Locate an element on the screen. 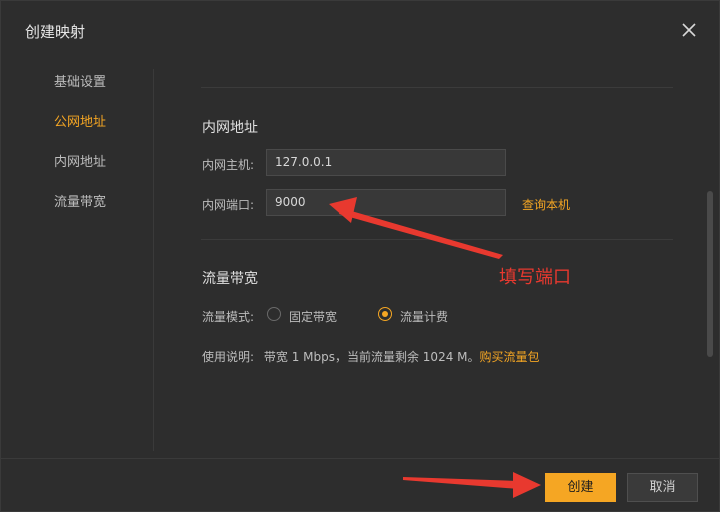  sidebar-item-public-address: 公网地址 is located at coordinates (80, 120).